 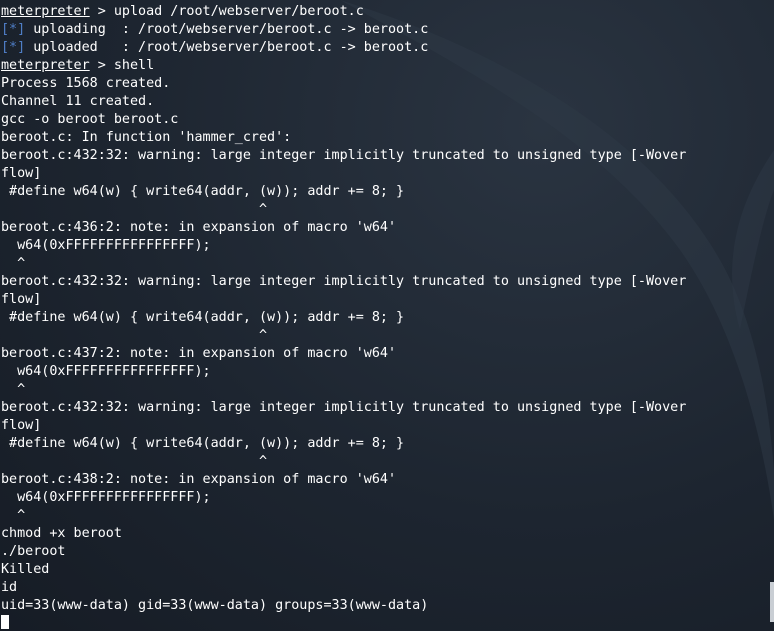 What do you see at coordinates (90, 119) in the screenshot?
I see `line-text: gcc -o beroot beroot.c` at bounding box center [90, 119].